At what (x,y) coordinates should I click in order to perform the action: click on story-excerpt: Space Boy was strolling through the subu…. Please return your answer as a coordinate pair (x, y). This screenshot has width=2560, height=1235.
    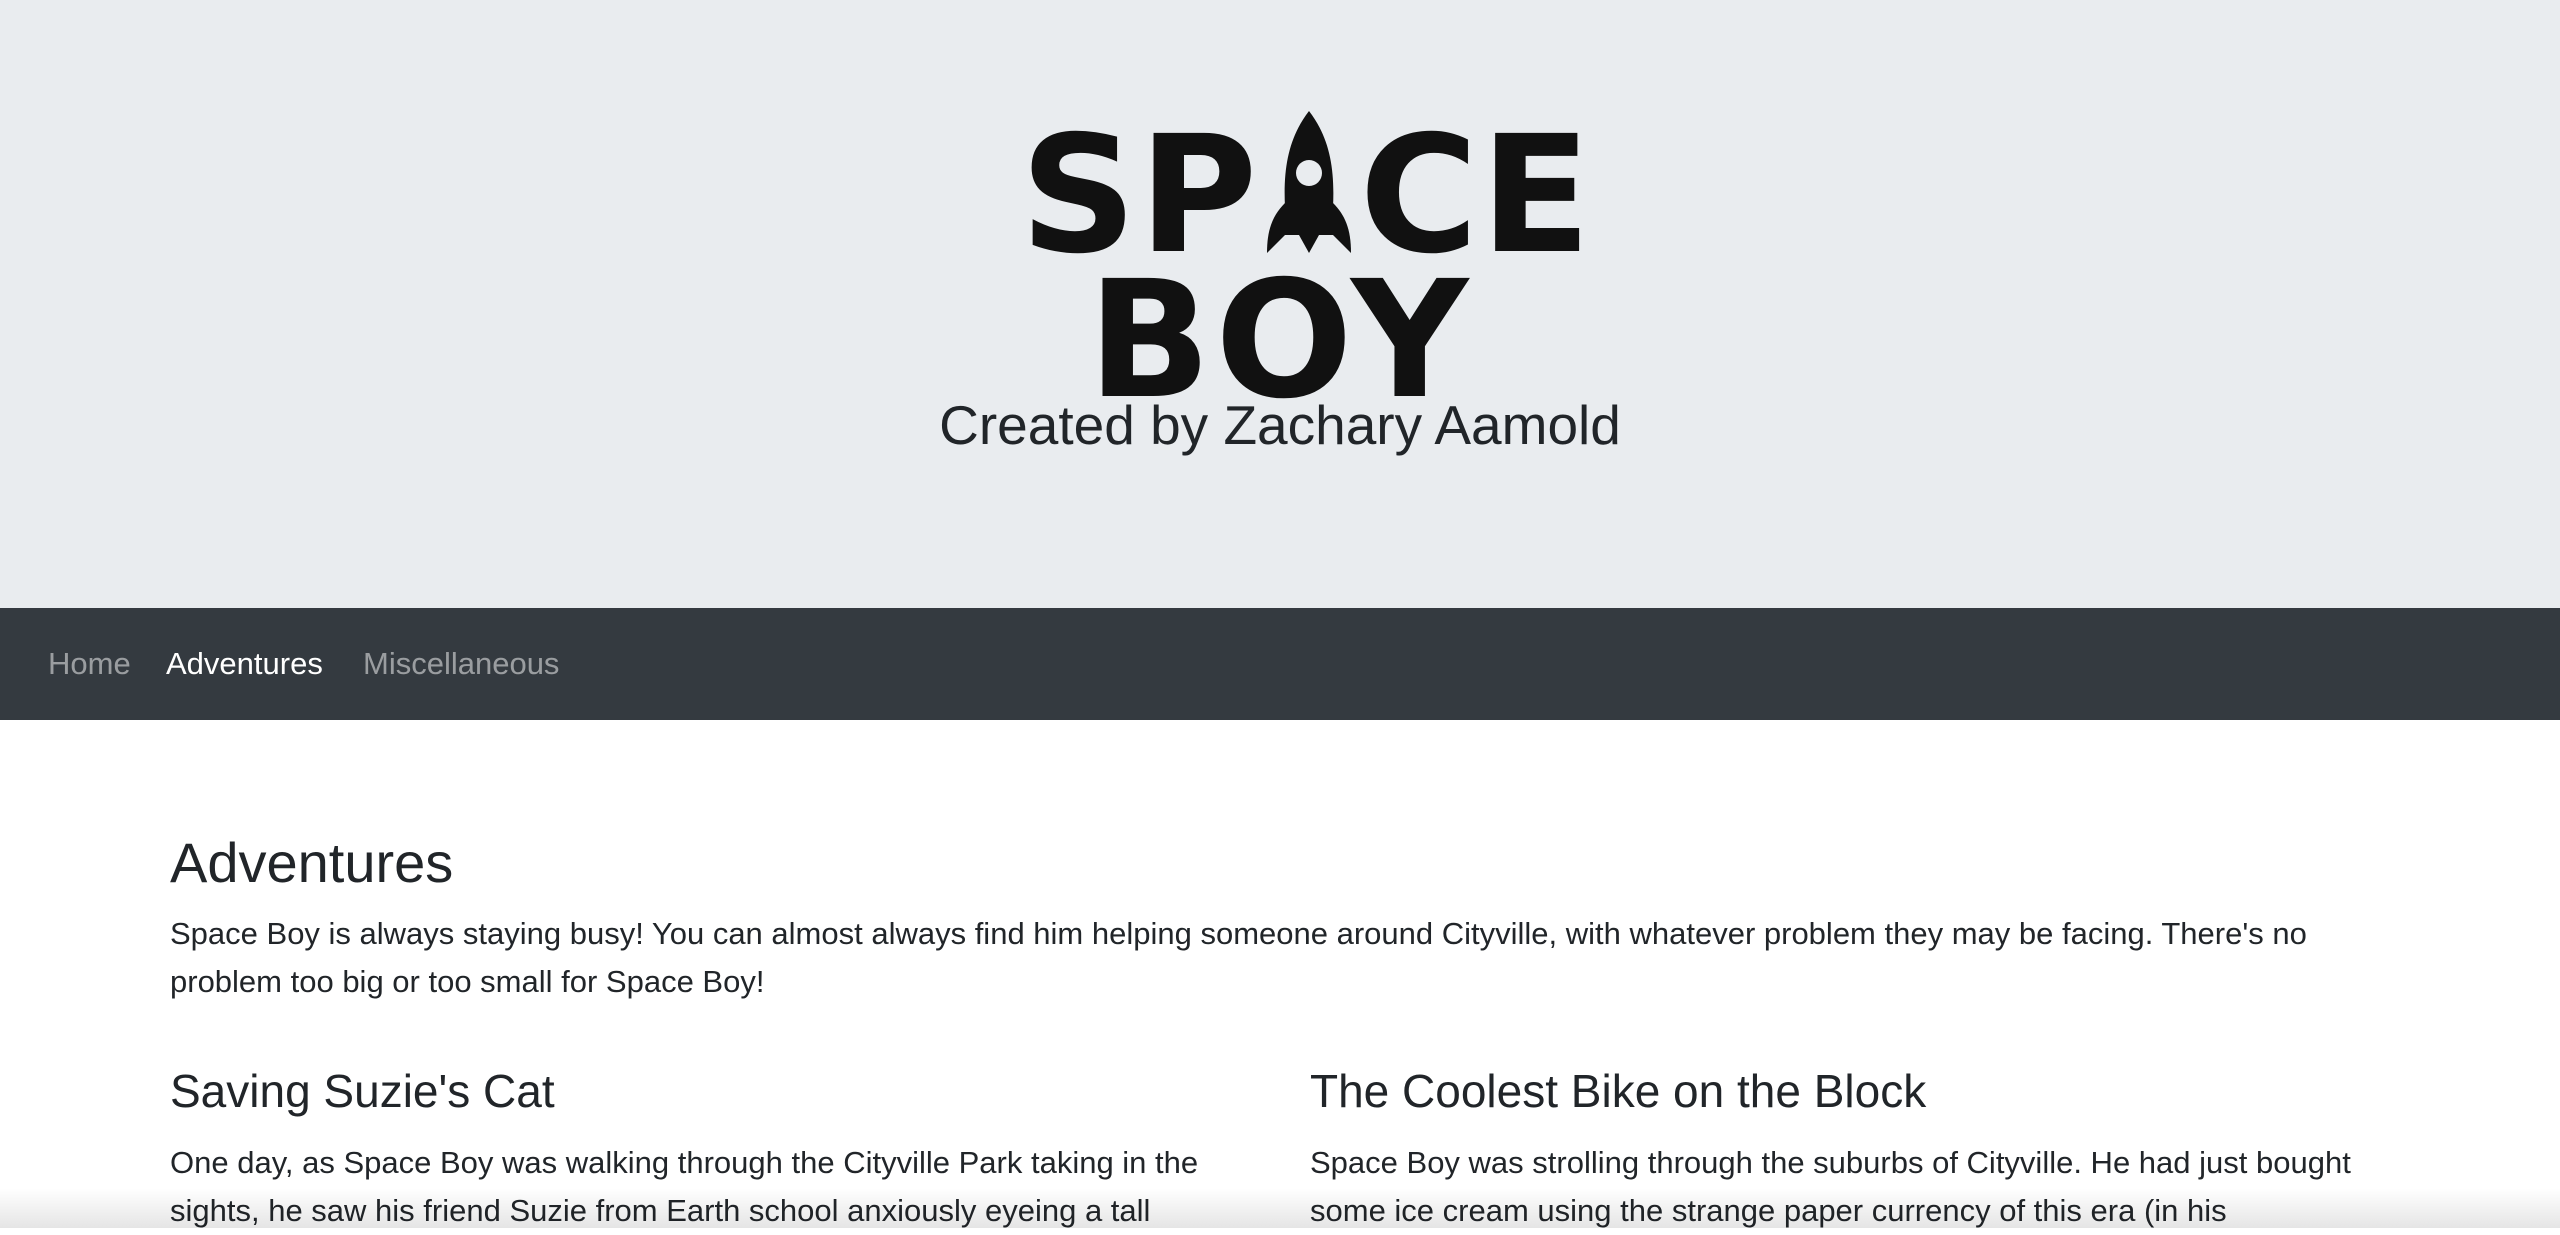
    Looking at the image, I should click on (1830, 1186).